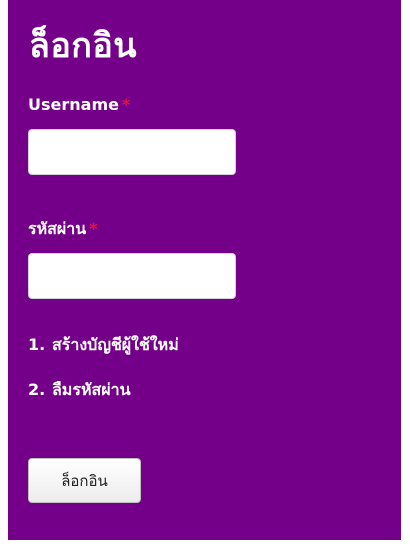  I want to click on username-label: Username *, so click(79, 105).